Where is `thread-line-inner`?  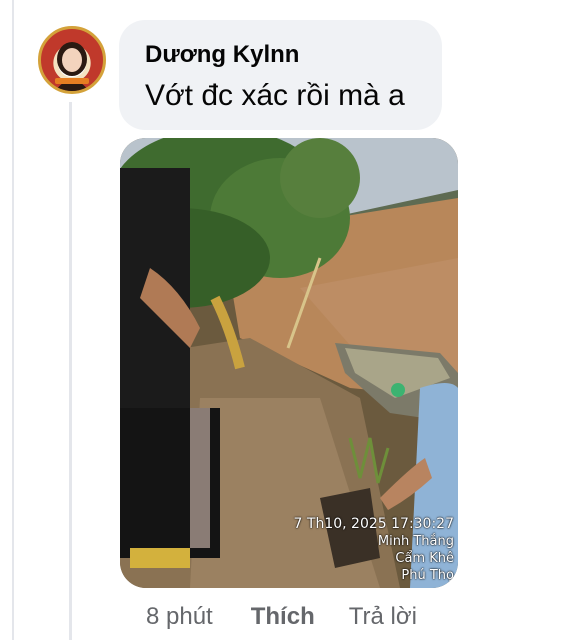 thread-line-inner is located at coordinates (70, 371).